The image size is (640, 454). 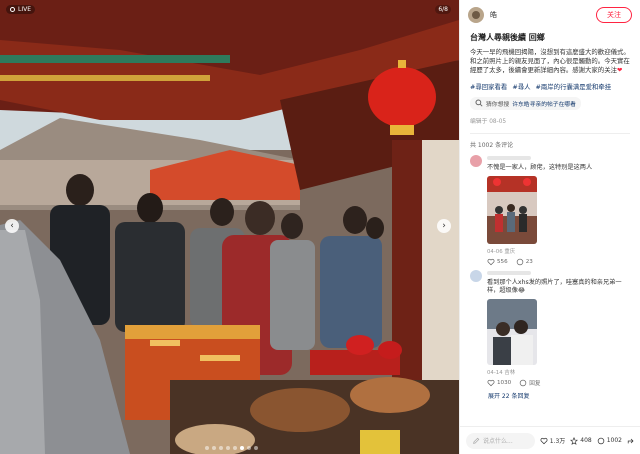 I want to click on like-button: 1.3万, so click(x=553, y=440).